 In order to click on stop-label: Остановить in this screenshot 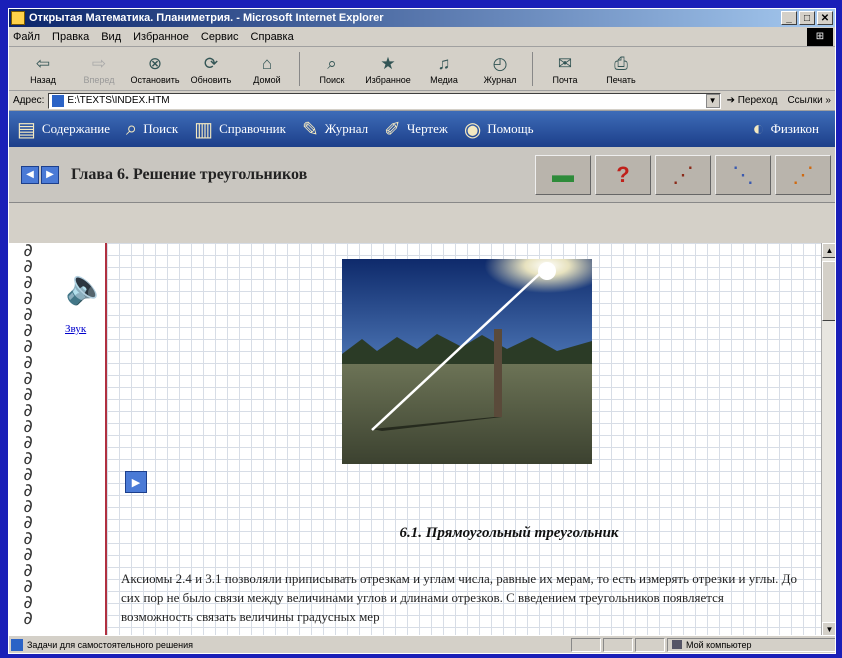, I will do `click(155, 79)`.